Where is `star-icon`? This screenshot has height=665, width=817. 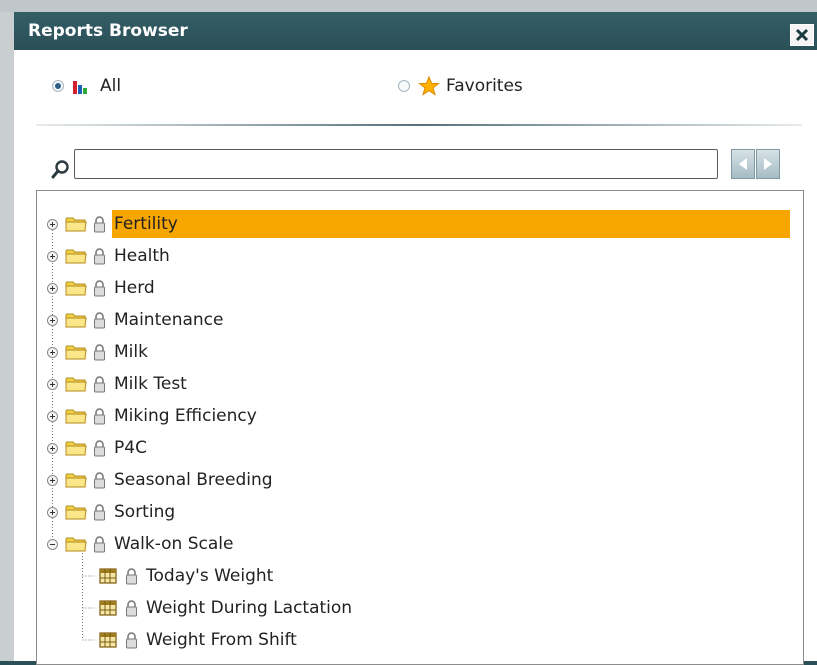
star-icon is located at coordinates (429, 86).